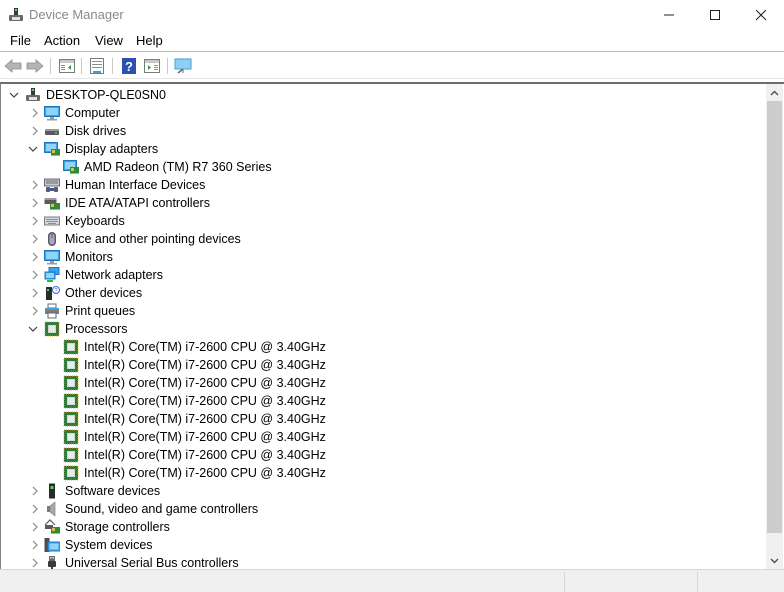  I want to click on title-bar: Device Manager, so click(392, 15).